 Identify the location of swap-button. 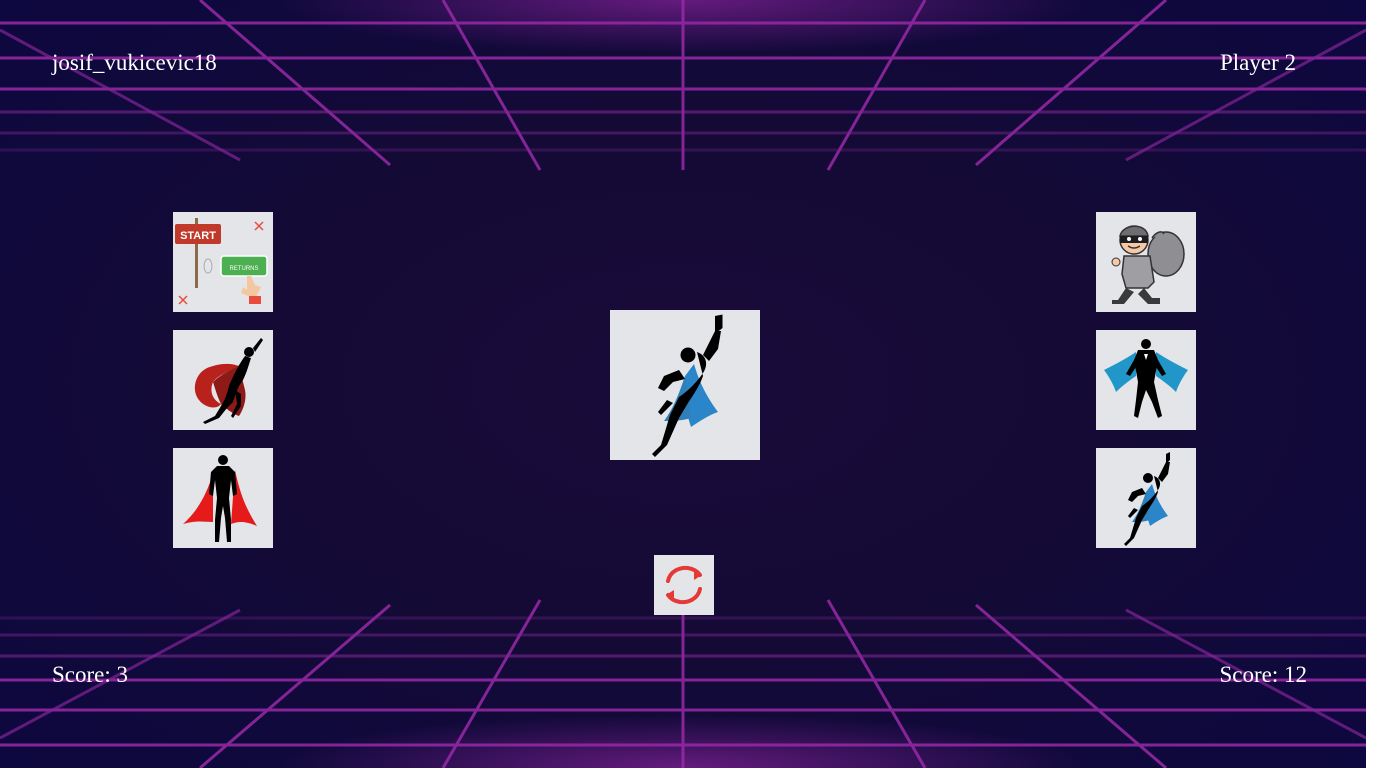
(684, 585).